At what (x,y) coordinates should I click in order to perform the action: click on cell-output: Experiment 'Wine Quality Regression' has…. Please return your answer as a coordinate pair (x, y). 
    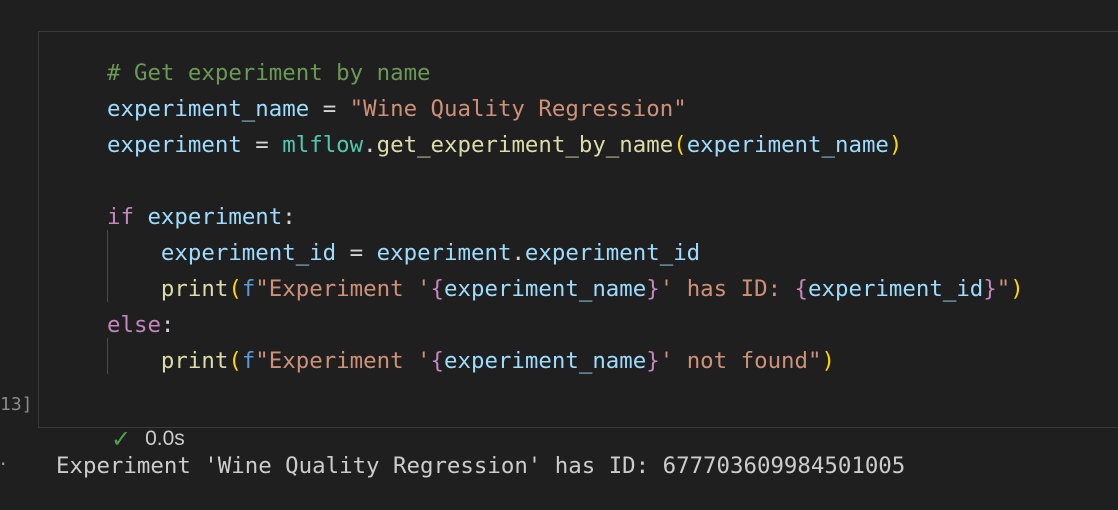
    Looking at the image, I should click on (481, 466).